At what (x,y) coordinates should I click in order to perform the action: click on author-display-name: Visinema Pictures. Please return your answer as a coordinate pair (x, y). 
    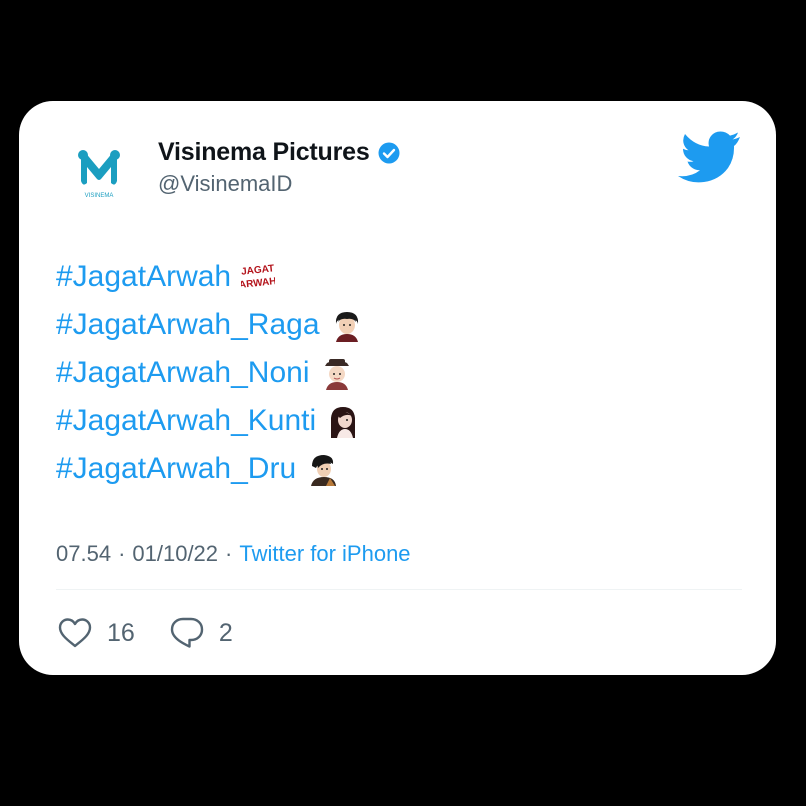
    Looking at the image, I should click on (264, 152).